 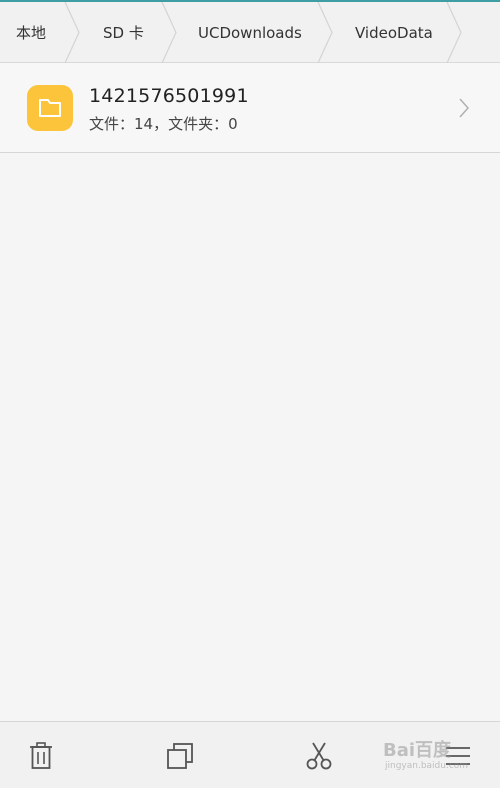 I want to click on breadcrumb-item-ucdownloads: UCDownloads, so click(x=250, y=32).